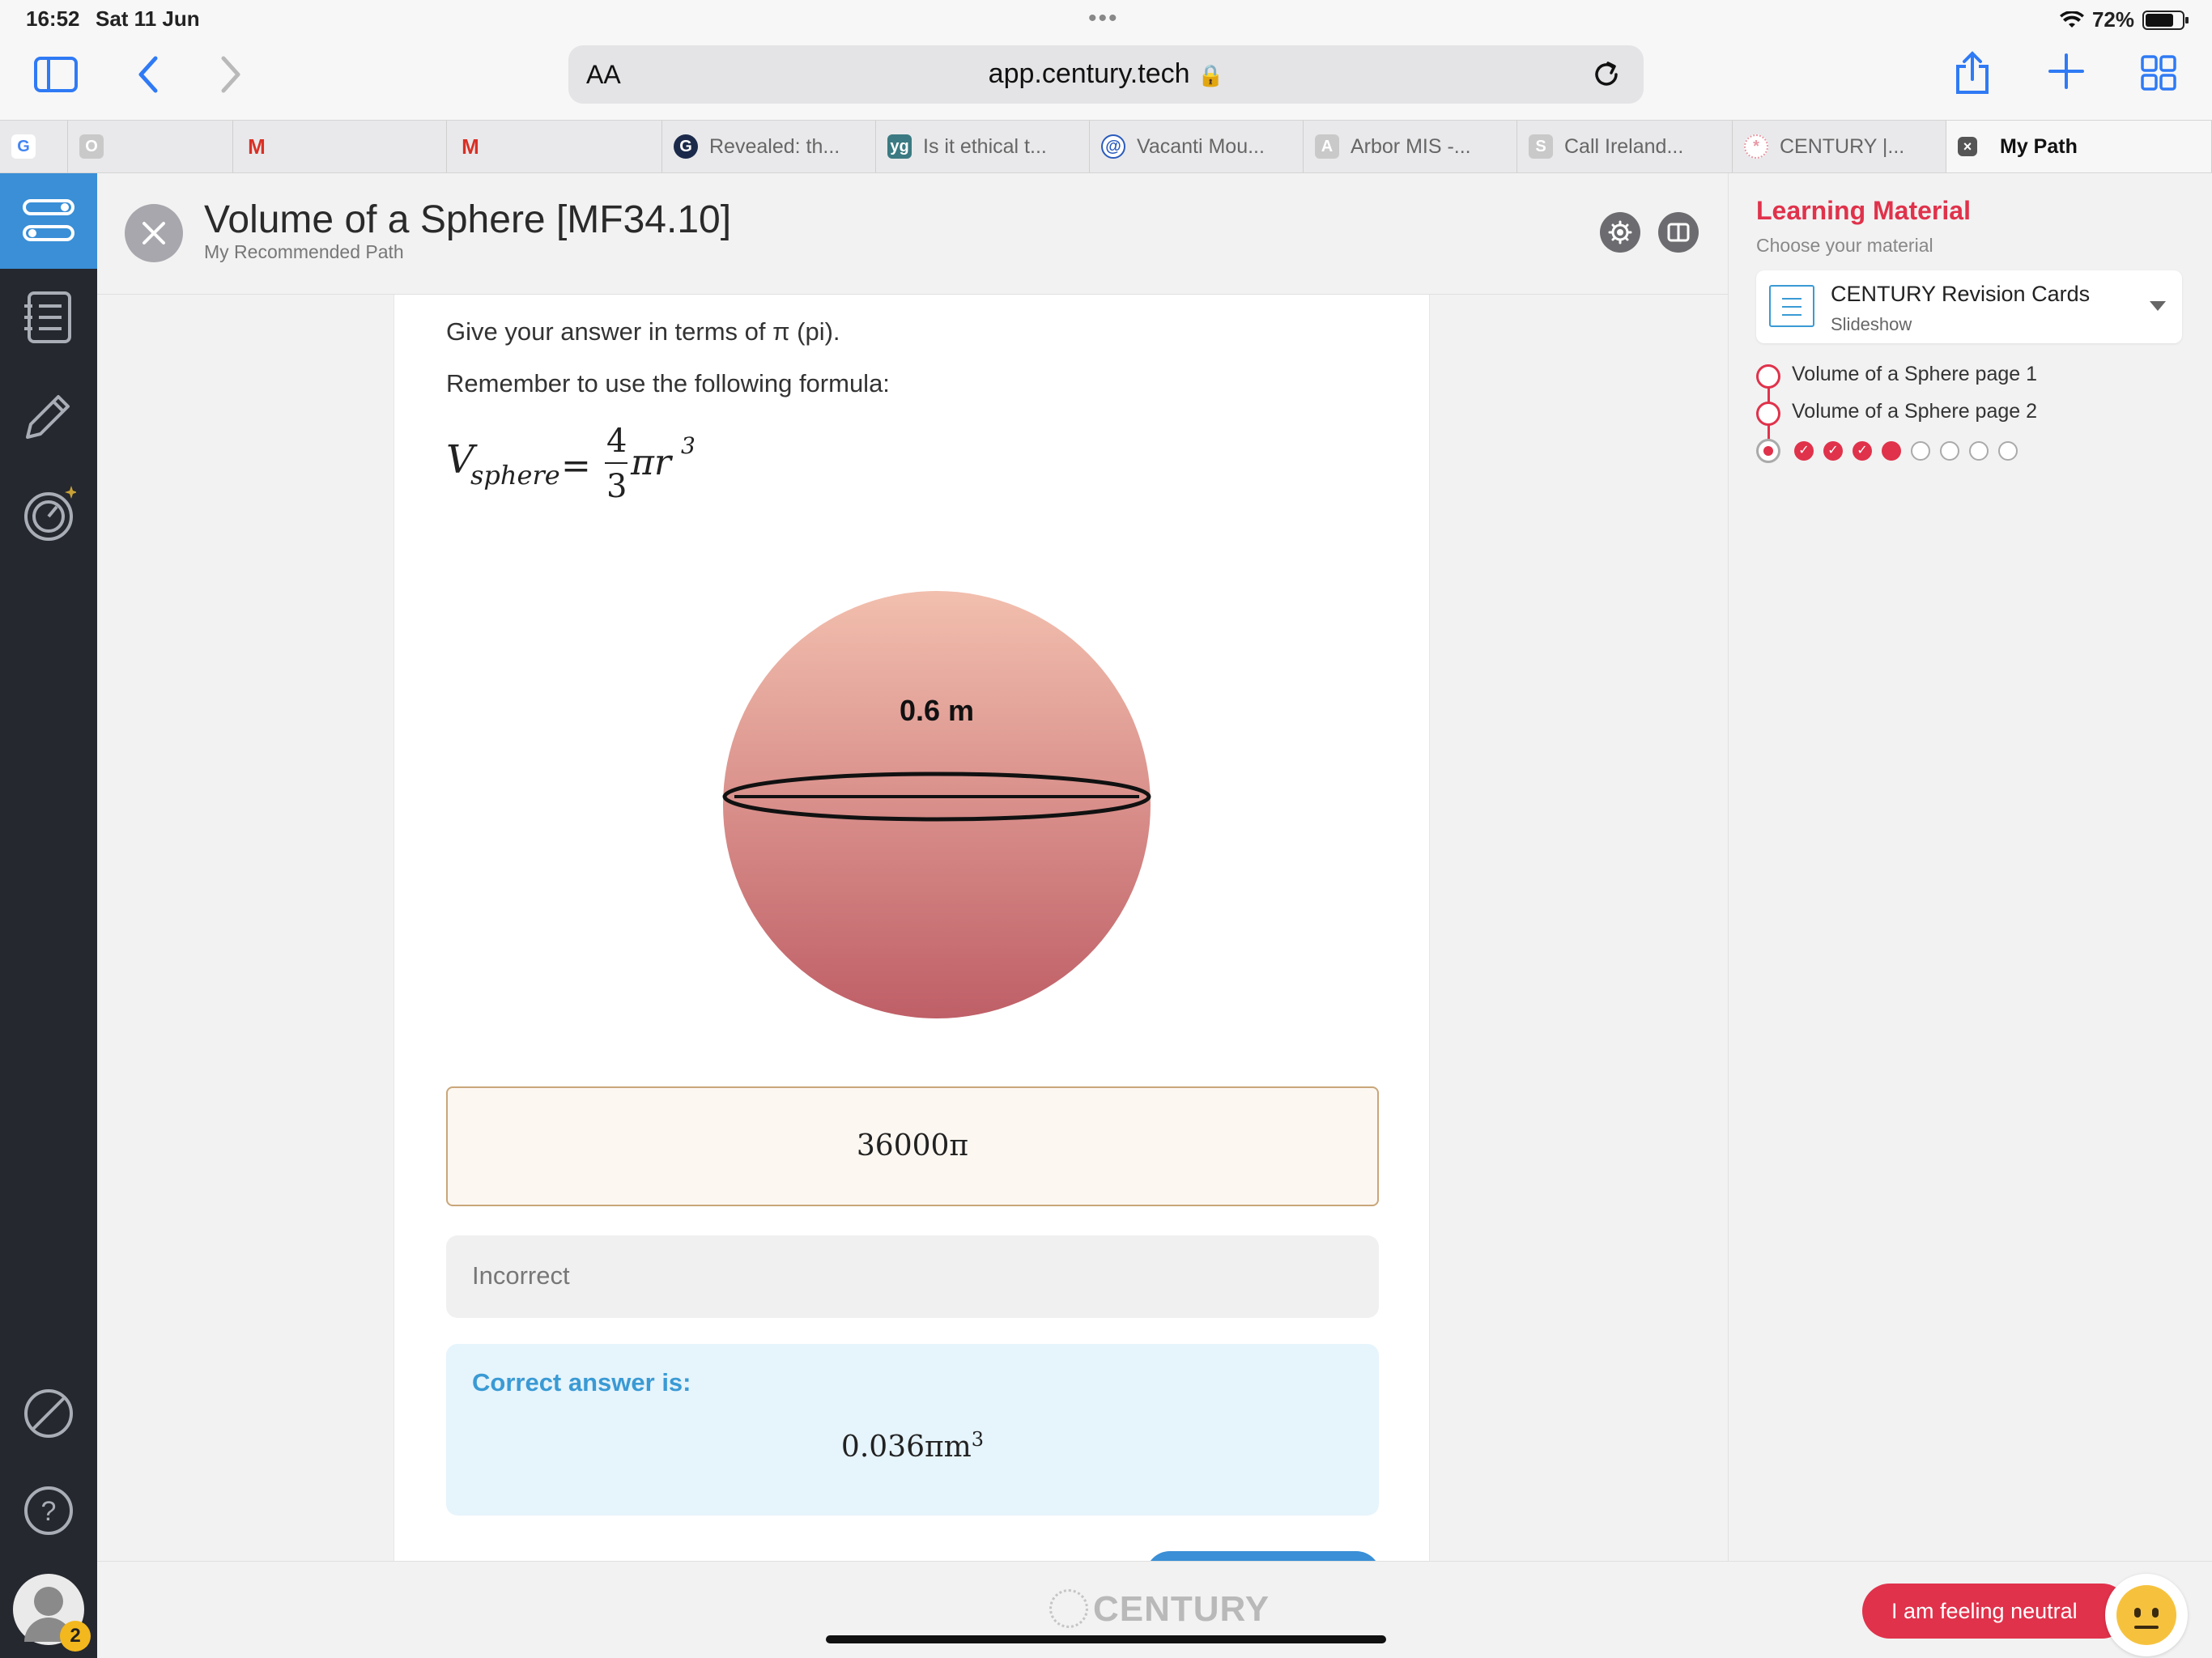  I want to click on path-icon, so click(49, 220).